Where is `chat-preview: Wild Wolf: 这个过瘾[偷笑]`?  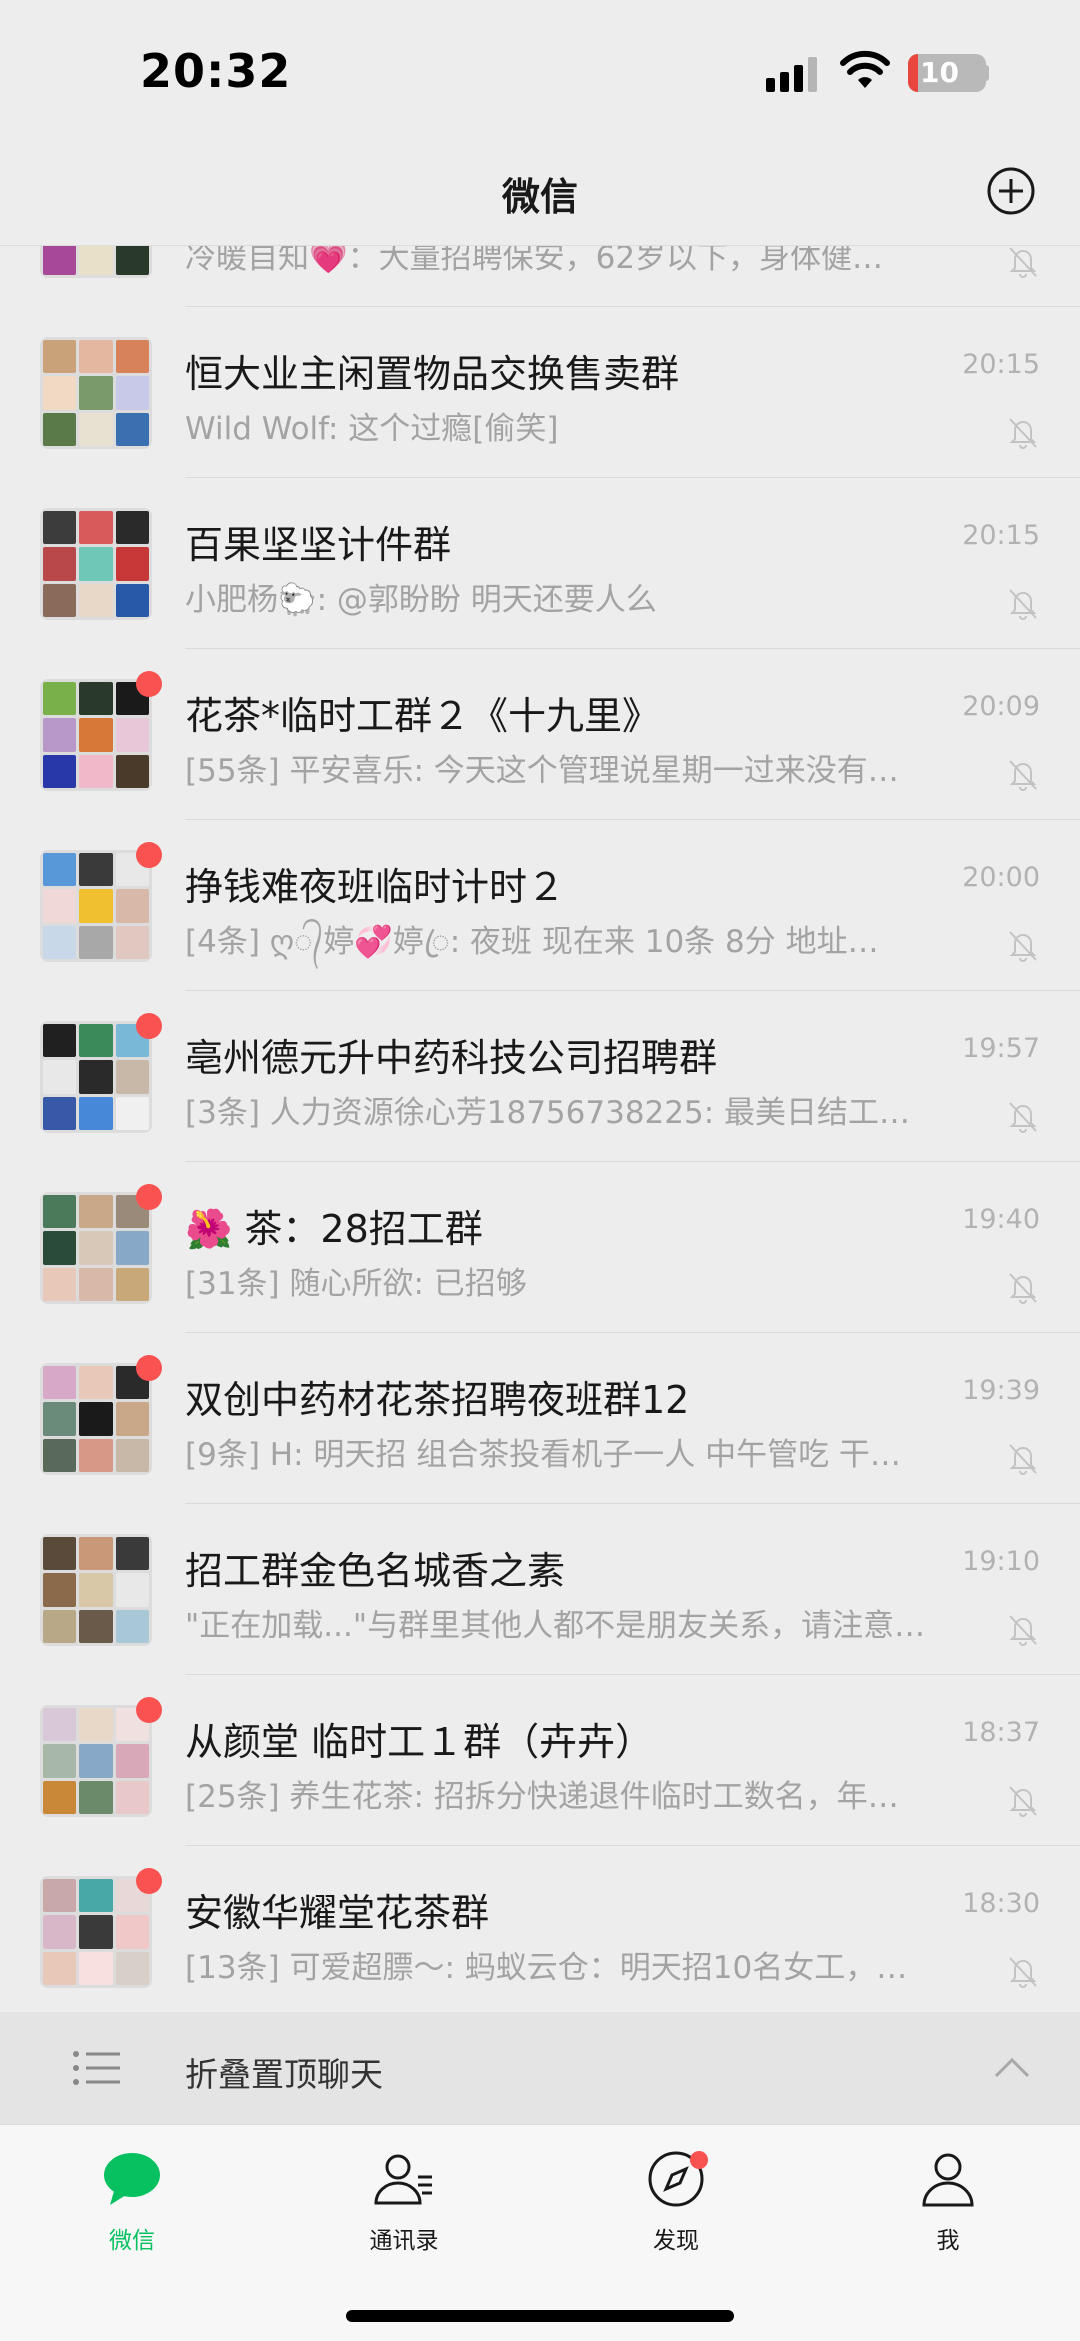 chat-preview: Wild Wolf: 这个过瘾[偷笑] is located at coordinates (372, 429).